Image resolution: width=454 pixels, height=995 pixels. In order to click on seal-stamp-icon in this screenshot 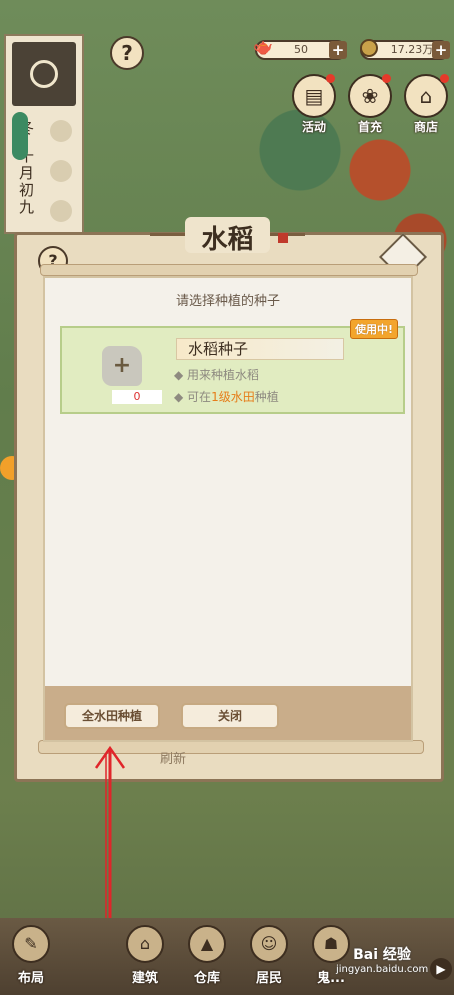, I will do `click(283, 238)`.